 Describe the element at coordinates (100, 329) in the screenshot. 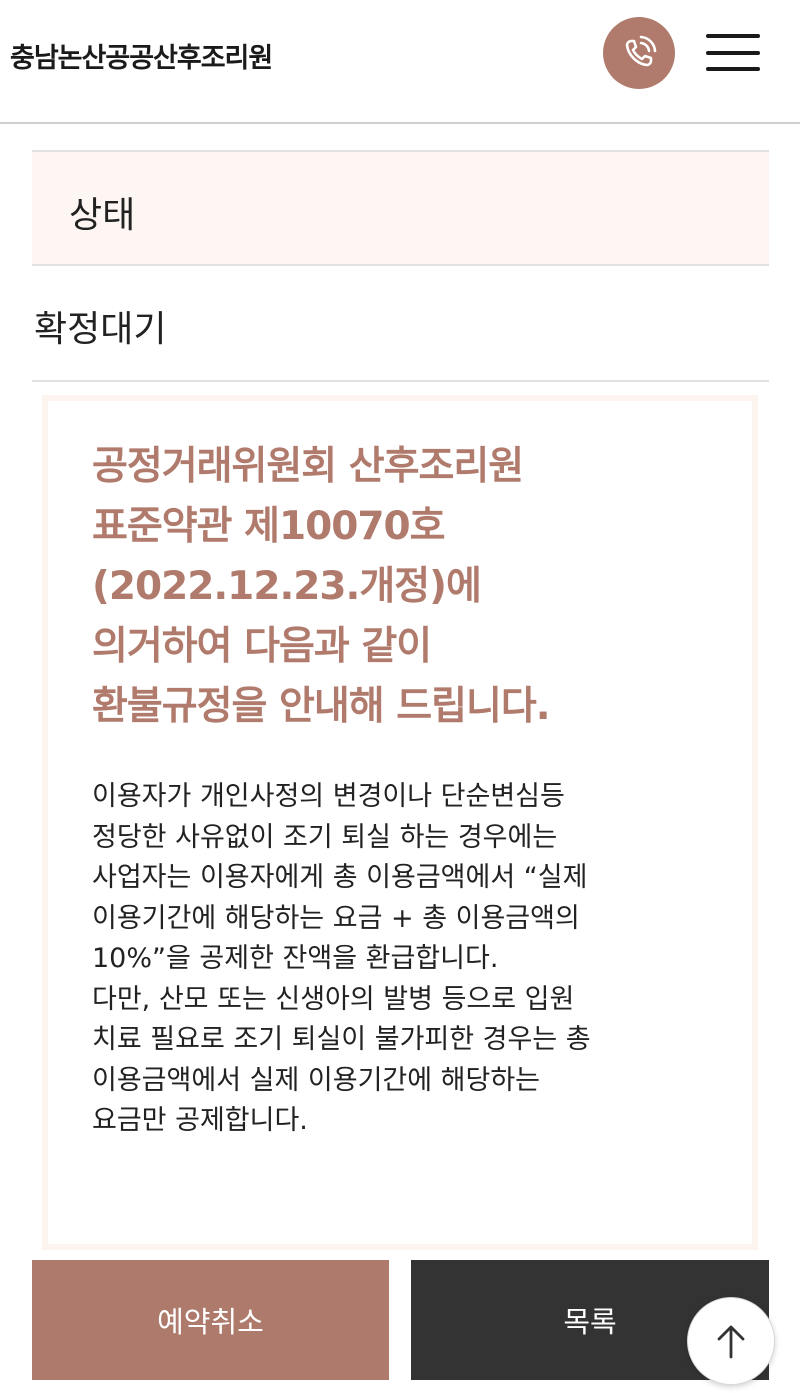

I see `status-value: 확정대기` at that location.